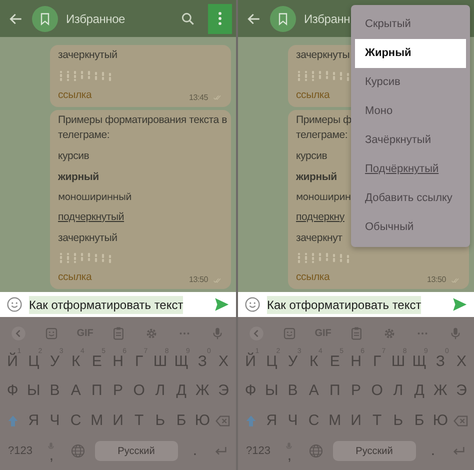  Describe the element at coordinates (319, 238) in the screenshot. I see `message-text: зачеркнут` at that location.